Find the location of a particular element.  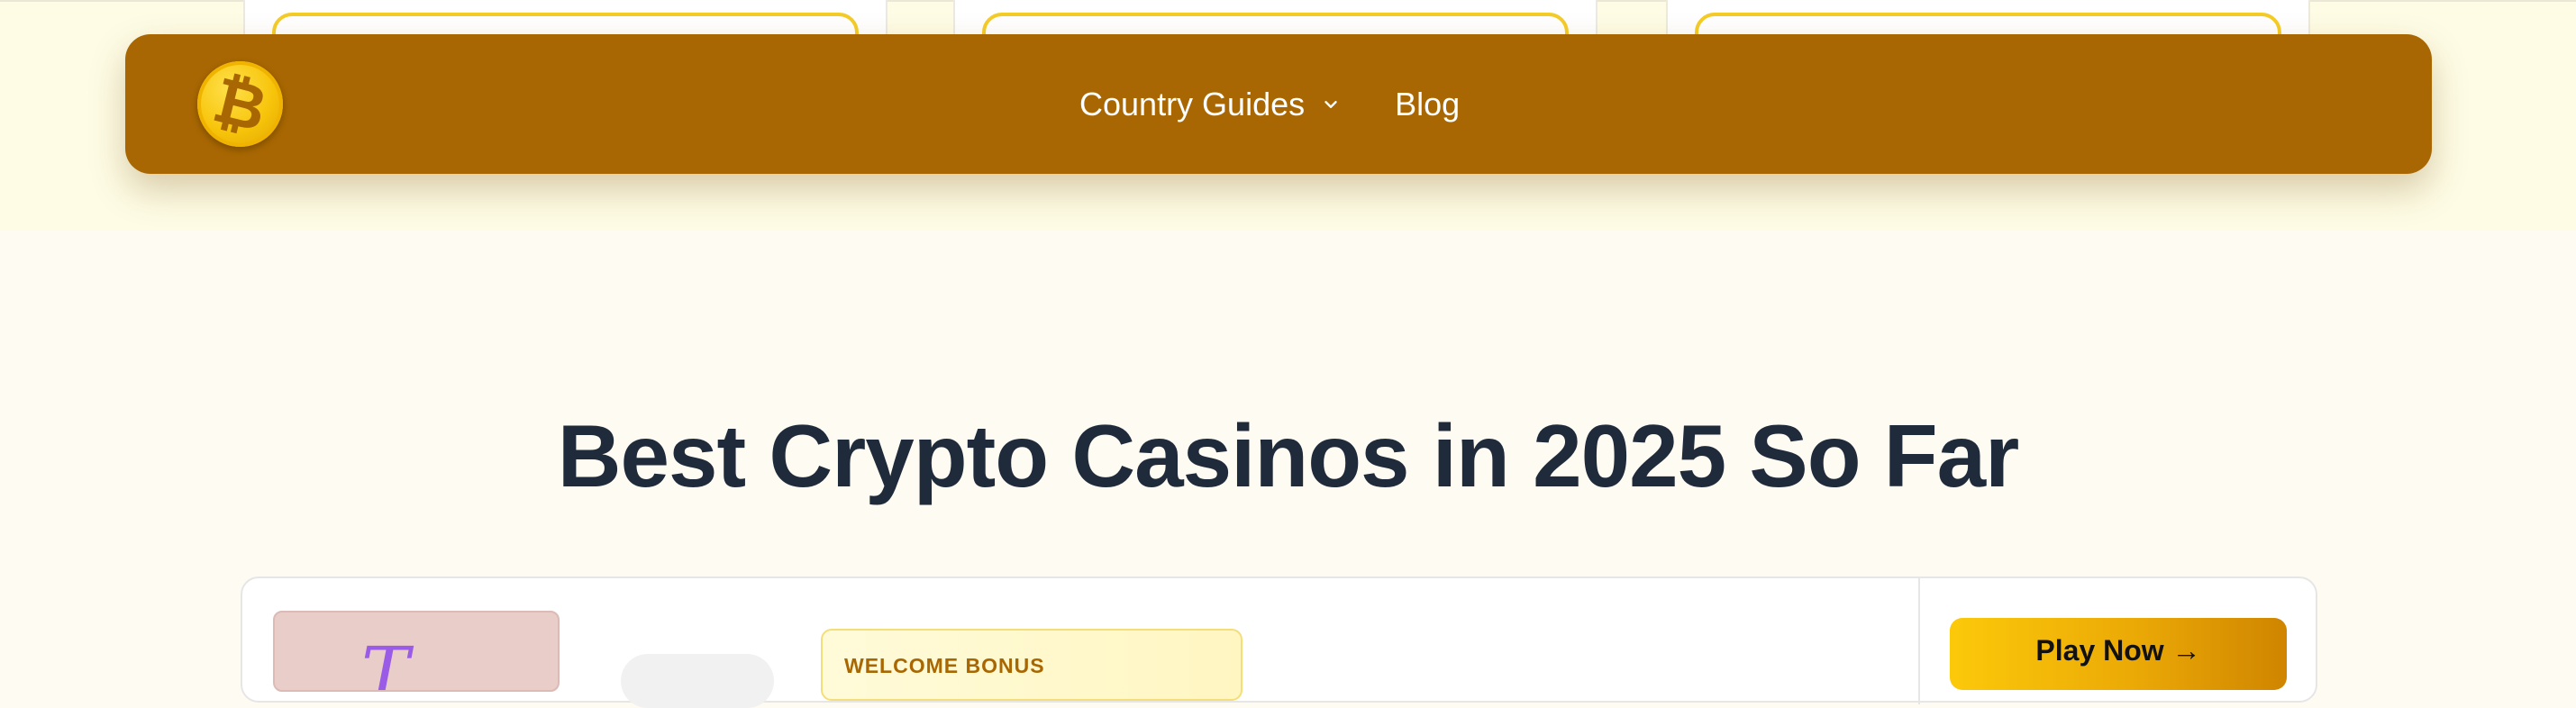

nav-item-blog: Blog is located at coordinates (1427, 104).